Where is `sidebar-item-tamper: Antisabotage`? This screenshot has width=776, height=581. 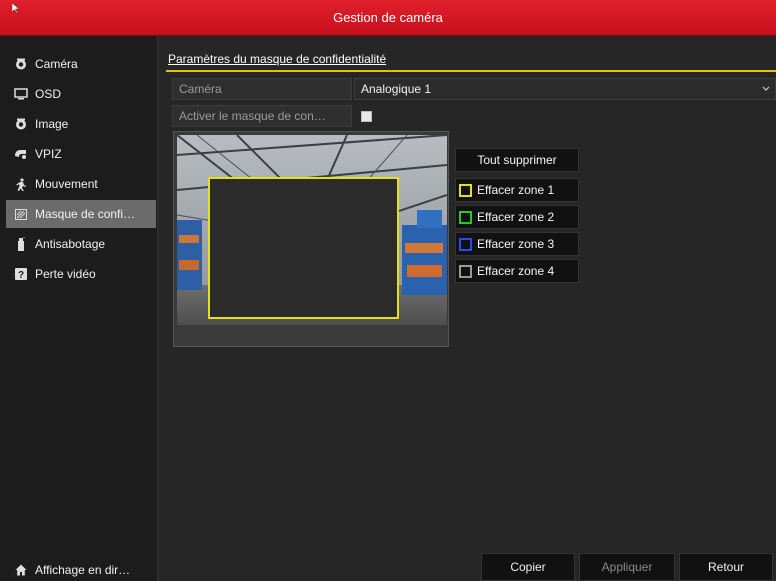 sidebar-item-tamper: Antisabotage is located at coordinates (81, 244).